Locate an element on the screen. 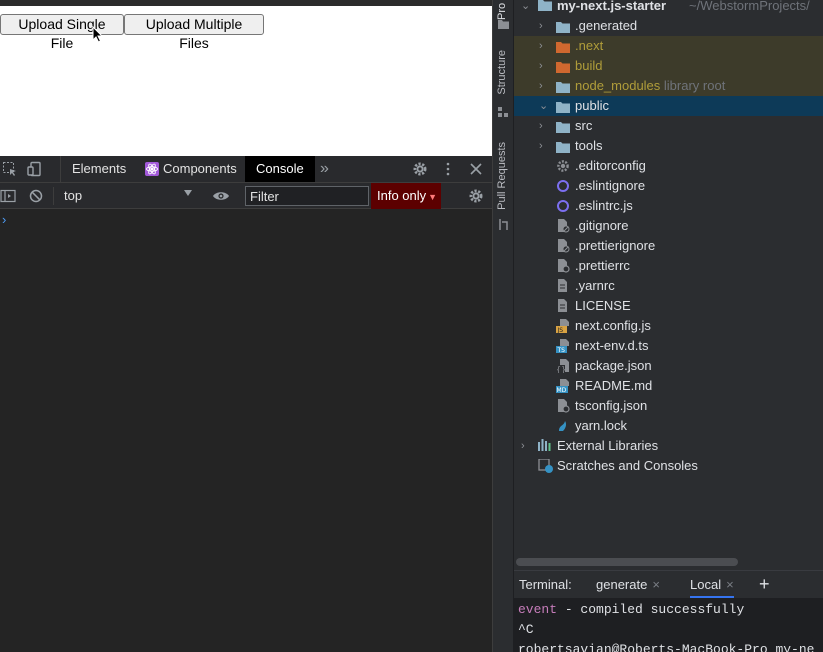 This screenshot has height=652, width=823. tree-folder-row: › .generated is located at coordinates (668, 26).